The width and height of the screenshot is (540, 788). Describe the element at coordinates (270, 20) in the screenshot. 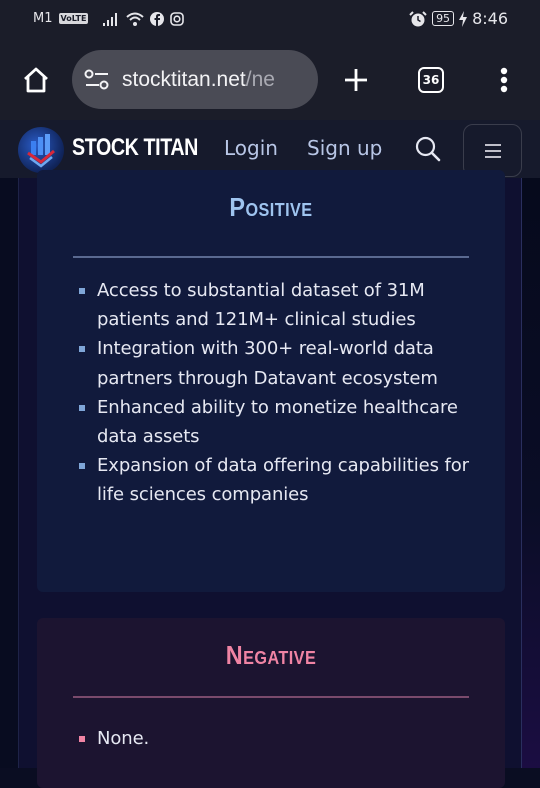

I see `status-bar: M1 VoLTE 95 8:46` at that location.